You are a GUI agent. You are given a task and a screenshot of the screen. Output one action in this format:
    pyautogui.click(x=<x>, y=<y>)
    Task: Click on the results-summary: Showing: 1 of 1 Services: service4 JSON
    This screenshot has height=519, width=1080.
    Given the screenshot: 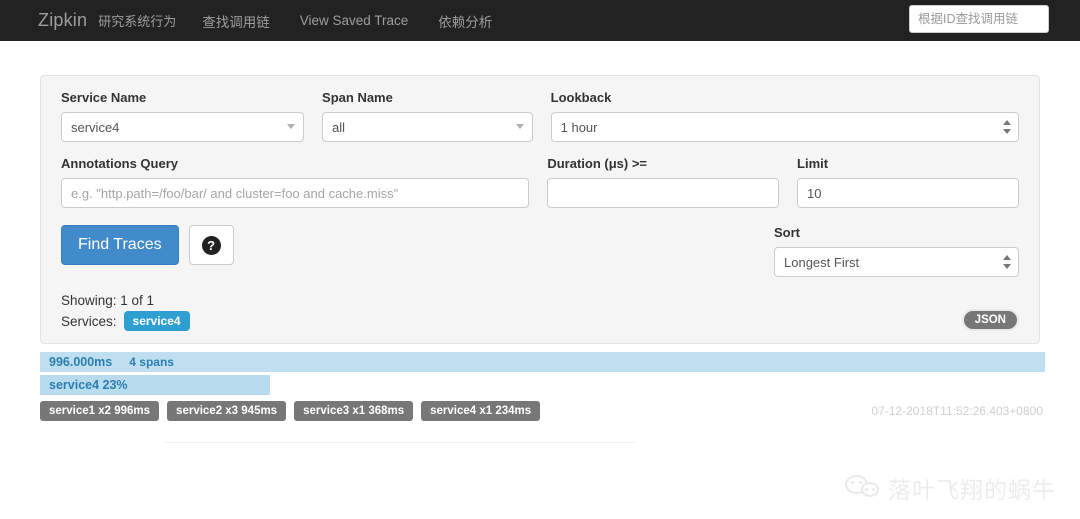 What is the action you would take?
    pyautogui.click(x=540, y=311)
    